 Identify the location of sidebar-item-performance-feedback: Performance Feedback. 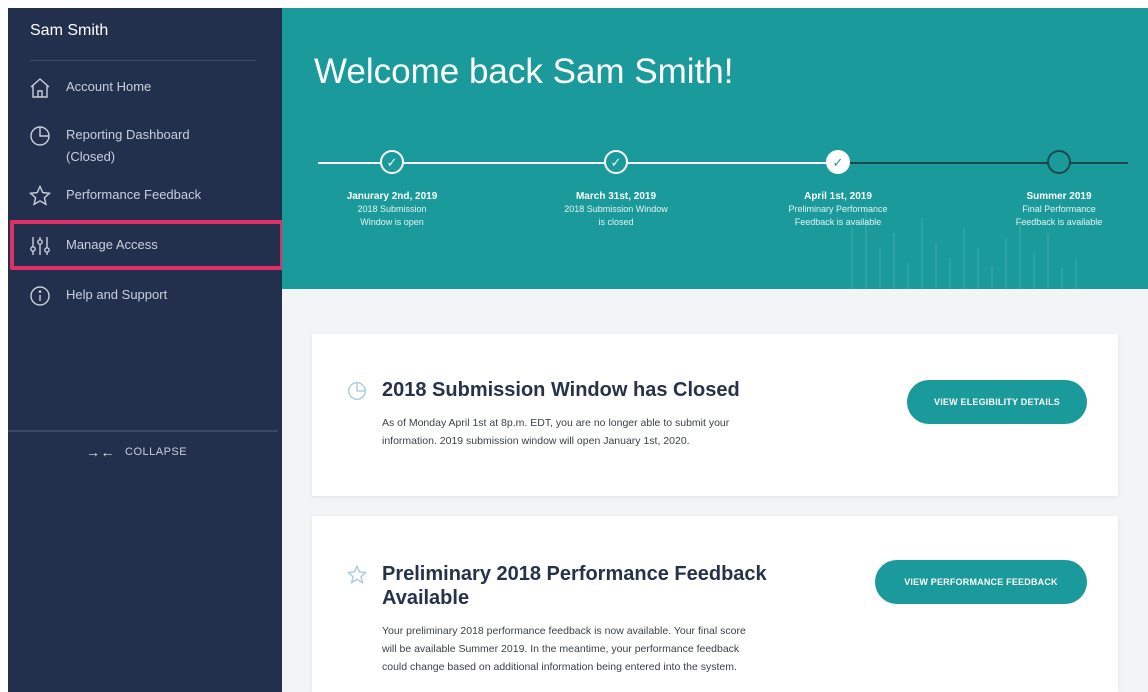
(145, 199).